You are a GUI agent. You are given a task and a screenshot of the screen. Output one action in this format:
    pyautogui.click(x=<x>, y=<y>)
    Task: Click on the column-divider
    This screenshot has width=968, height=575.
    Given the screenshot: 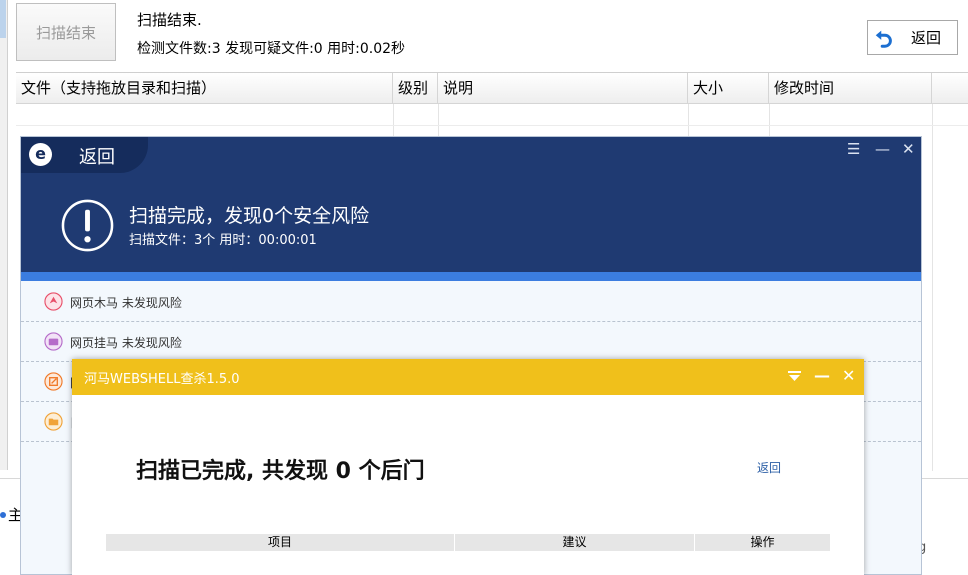 What is the action you would take?
    pyautogui.click(x=932, y=287)
    